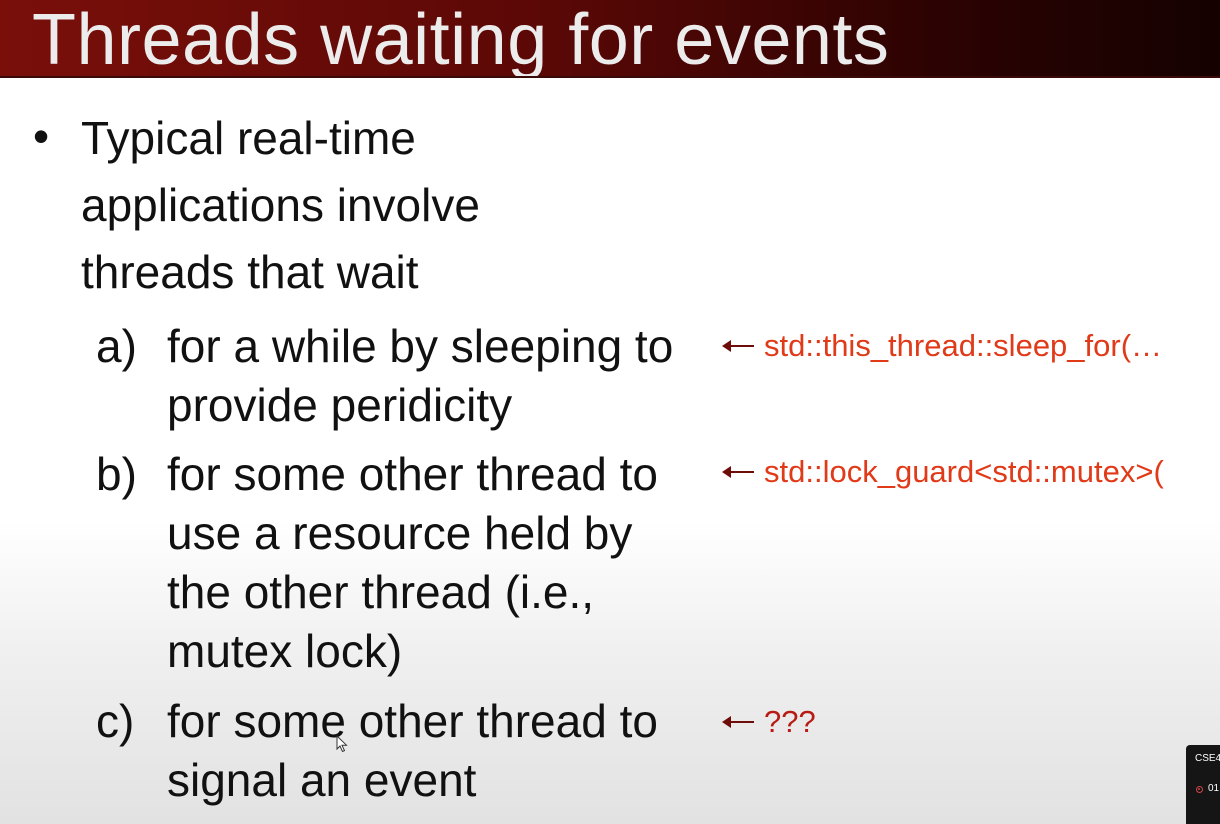  What do you see at coordinates (250, 272) in the screenshot?
I see `bullet-line-3: threads that wait` at bounding box center [250, 272].